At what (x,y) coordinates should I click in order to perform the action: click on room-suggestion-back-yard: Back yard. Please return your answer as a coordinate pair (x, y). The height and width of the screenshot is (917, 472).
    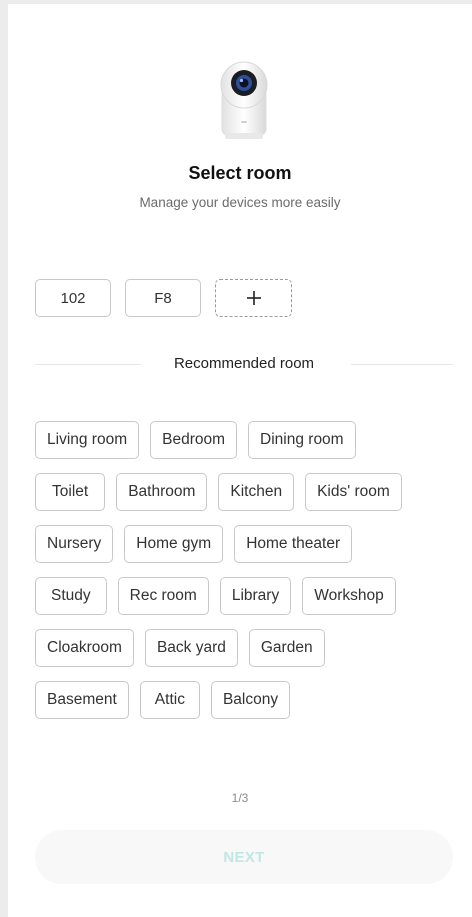
    Looking at the image, I should click on (191, 648).